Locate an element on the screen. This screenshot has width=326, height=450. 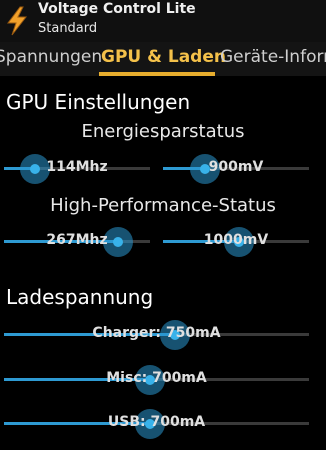
usb-current-slider: USB: 700mA is located at coordinates (156, 424).